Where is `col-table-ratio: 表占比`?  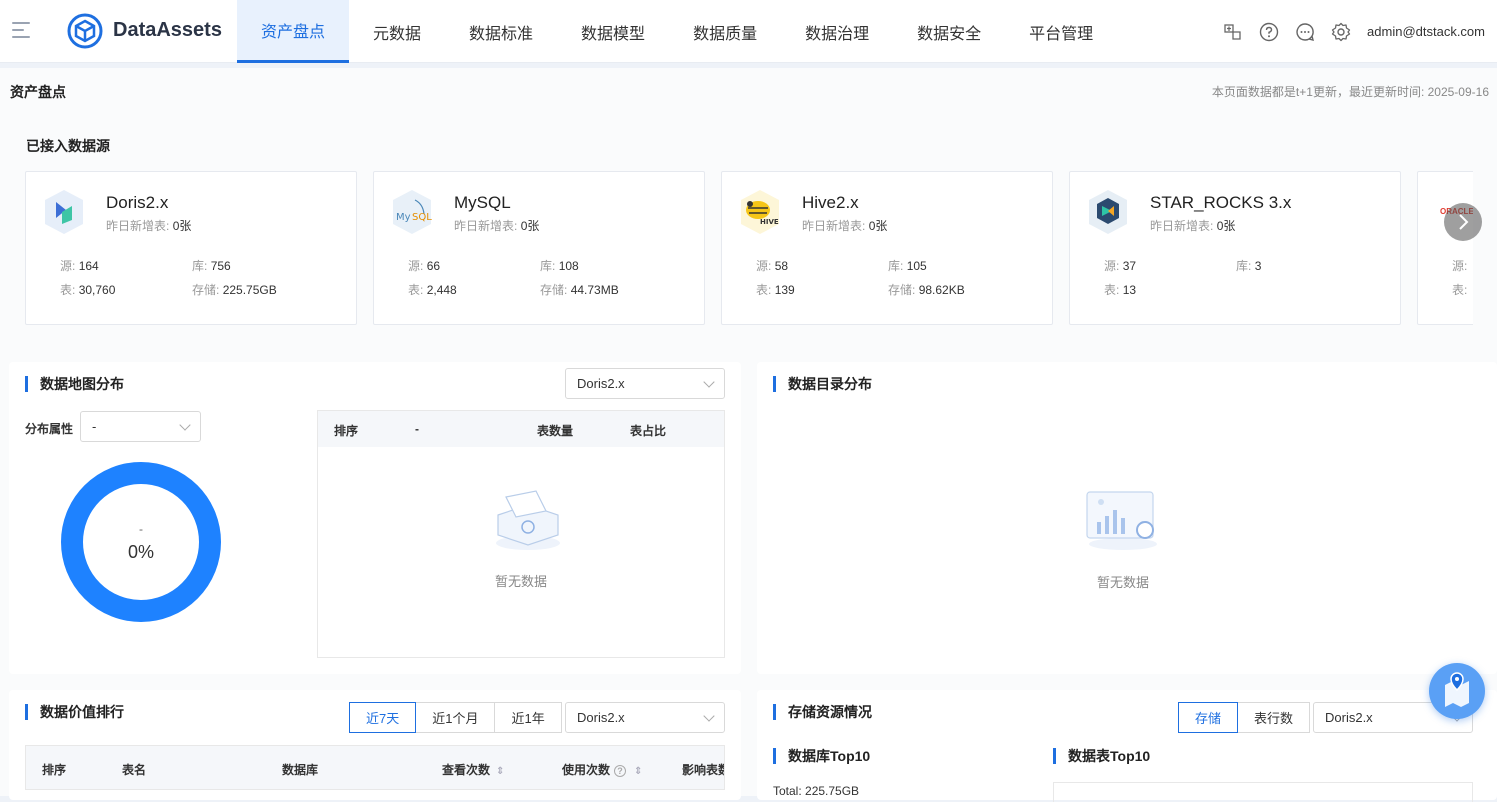 col-table-ratio: 表占比 is located at coordinates (648, 431).